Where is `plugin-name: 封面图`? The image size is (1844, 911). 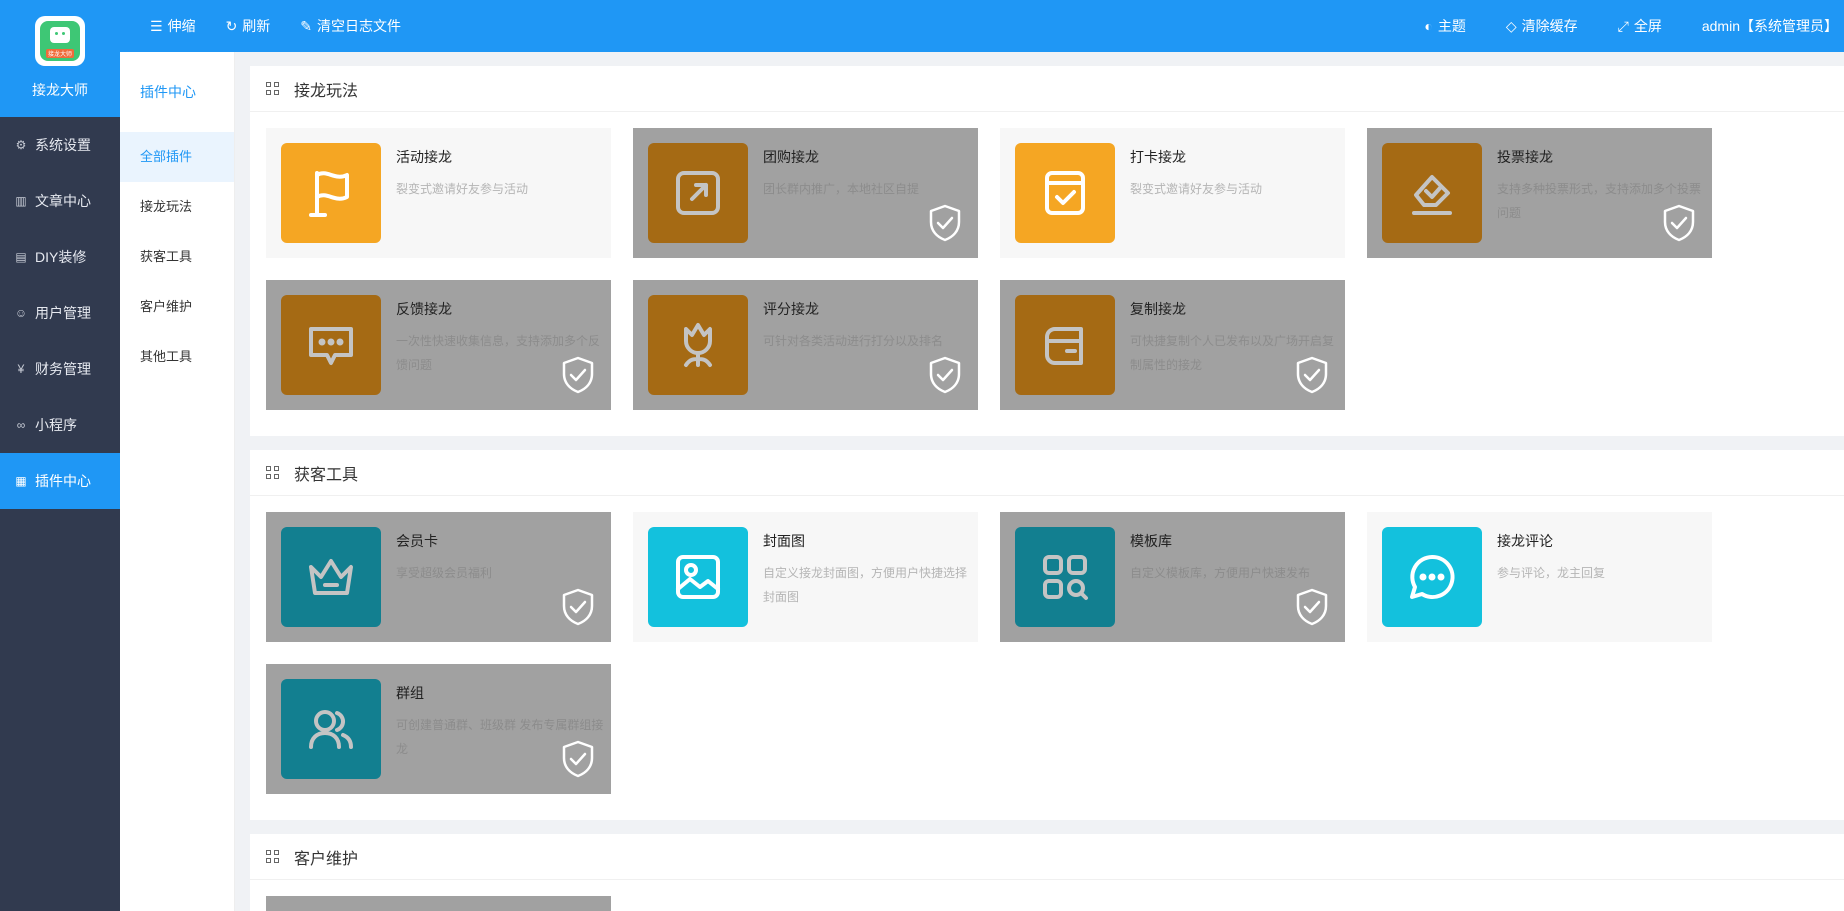
plugin-name: 封面图 is located at coordinates (784, 541).